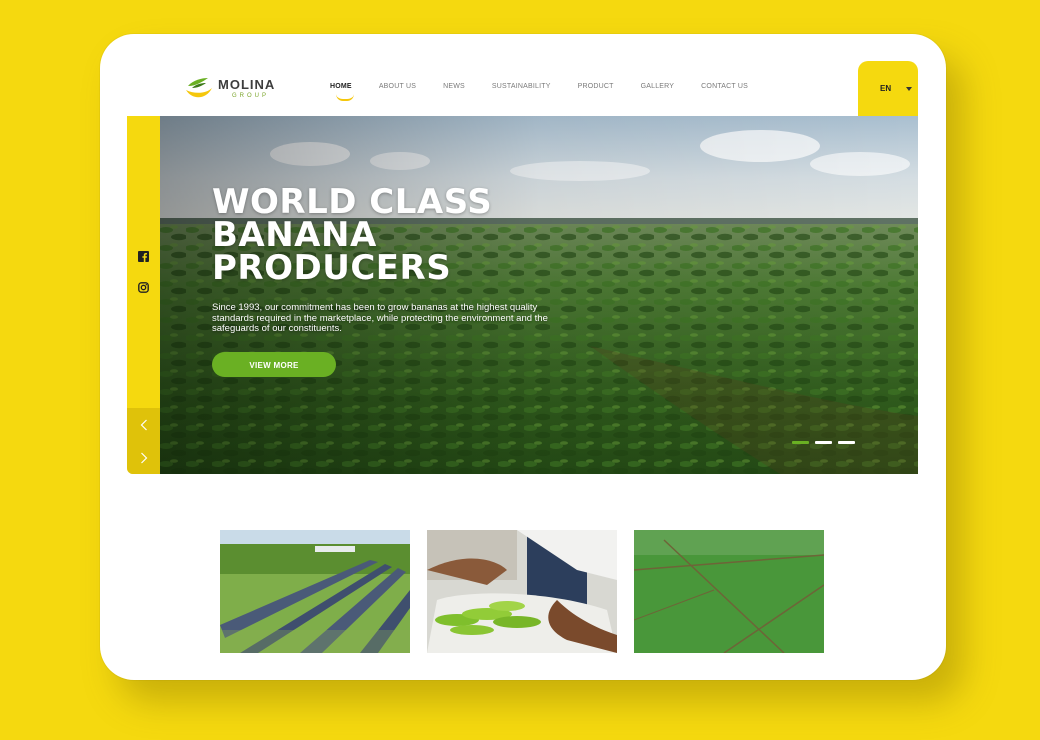 The width and height of the screenshot is (1040, 740). I want to click on language-selector: EN, so click(888, 88).